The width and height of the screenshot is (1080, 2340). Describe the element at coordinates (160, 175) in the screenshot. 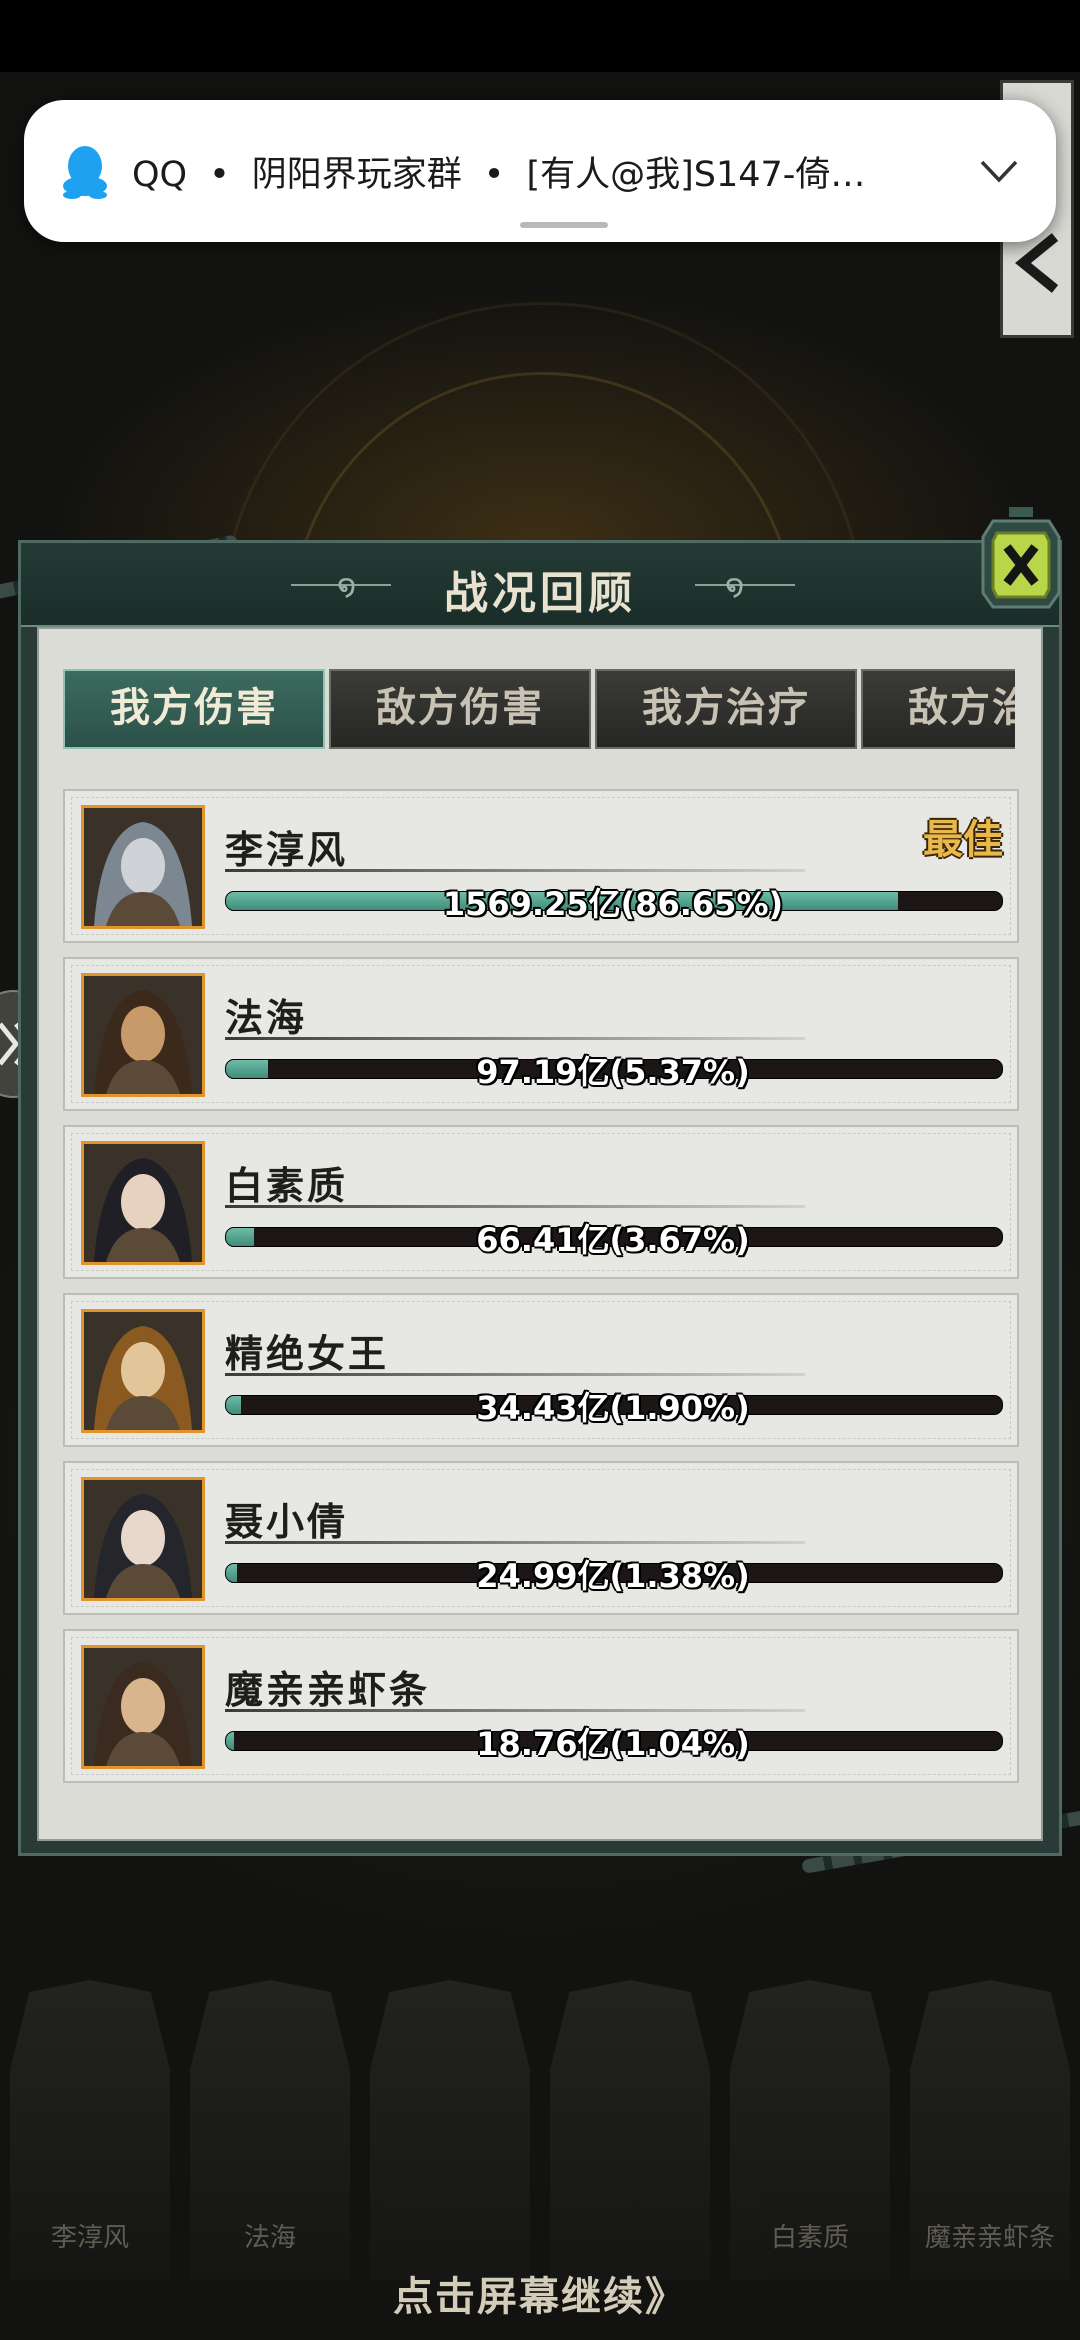

I see `notification-app: QQ` at that location.